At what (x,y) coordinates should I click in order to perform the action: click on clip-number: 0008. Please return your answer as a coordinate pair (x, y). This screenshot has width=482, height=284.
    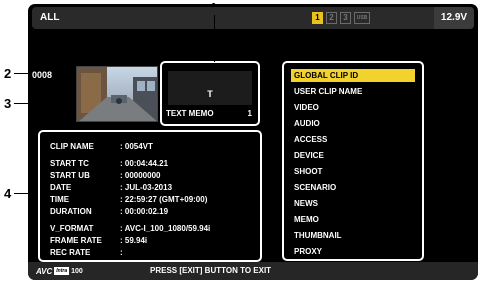
    Looking at the image, I should click on (42, 75).